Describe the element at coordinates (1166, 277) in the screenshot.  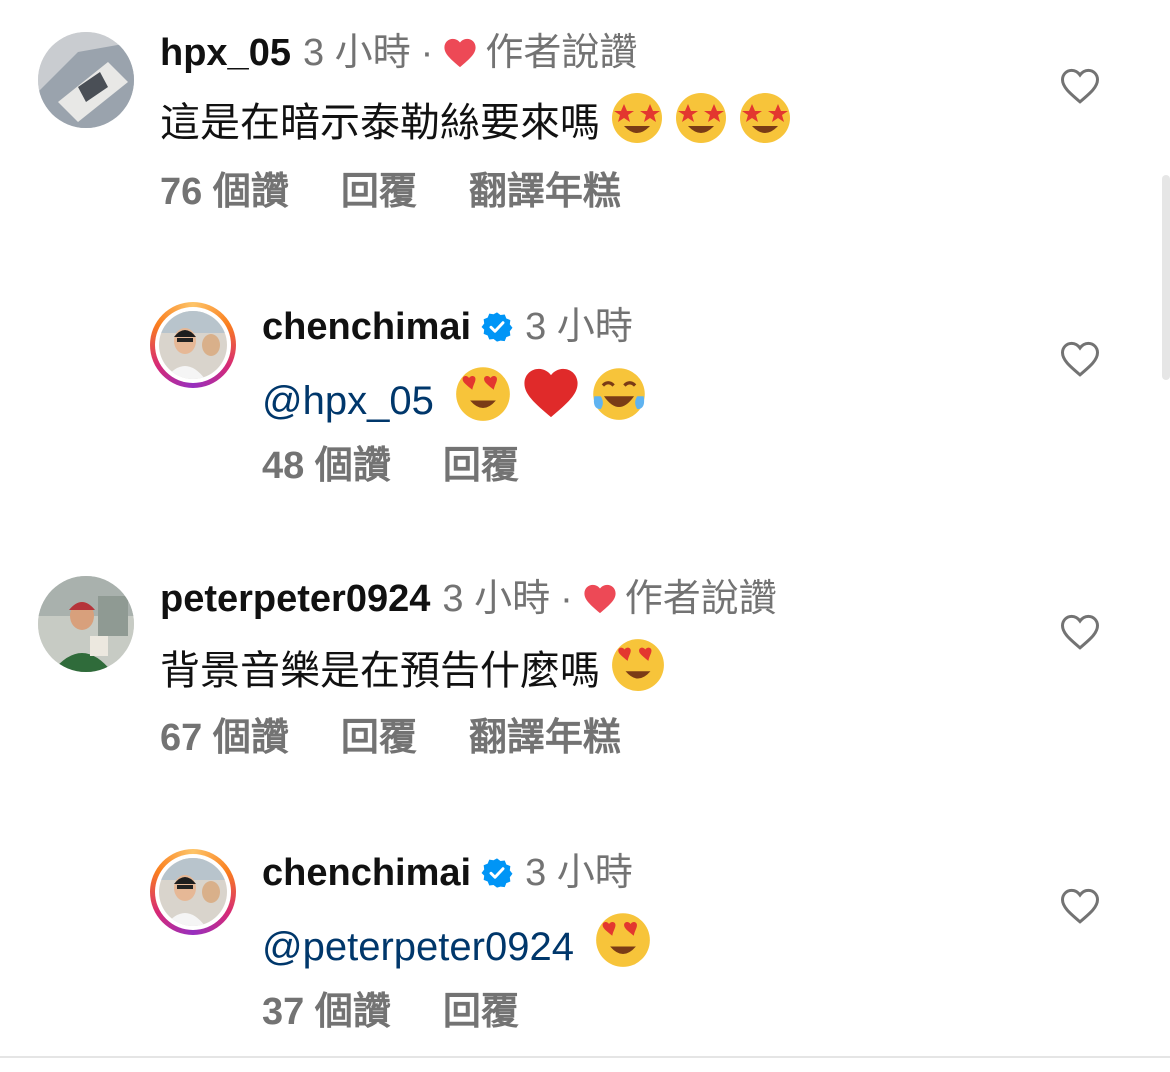
I see `scrollbar` at that location.